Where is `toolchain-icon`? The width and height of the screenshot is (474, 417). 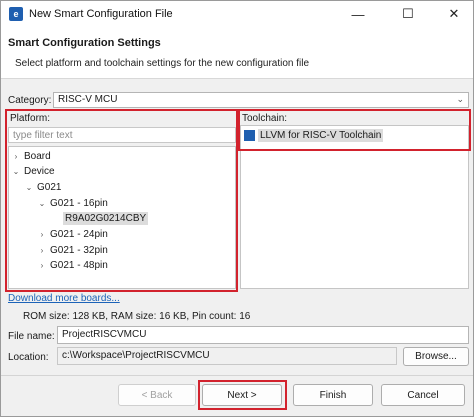 toolchain-icon is located at coordinates (249, 135).